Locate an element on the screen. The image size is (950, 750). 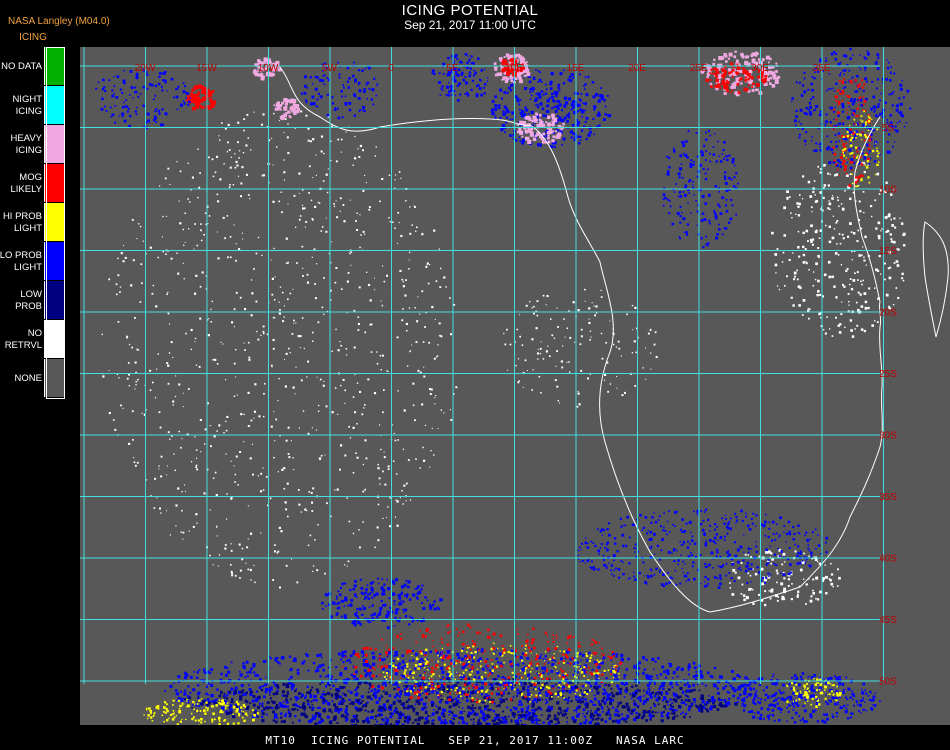
legend-item-label: MOG LIKELY is located at coordinates (26, 183).